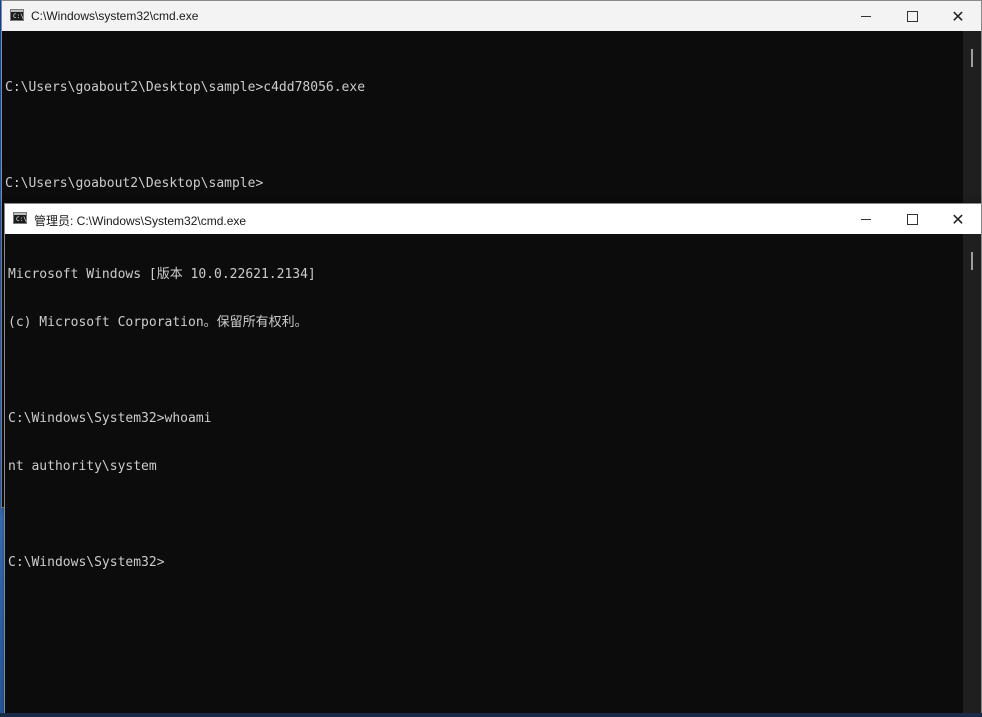 The image size is (982, 717). What do you see at coordinates (162, 274) in the screenshot?
I see `console-line: Microsoft Windows [版本 10.0.22621.2134]` at bounding box center [162, 274].